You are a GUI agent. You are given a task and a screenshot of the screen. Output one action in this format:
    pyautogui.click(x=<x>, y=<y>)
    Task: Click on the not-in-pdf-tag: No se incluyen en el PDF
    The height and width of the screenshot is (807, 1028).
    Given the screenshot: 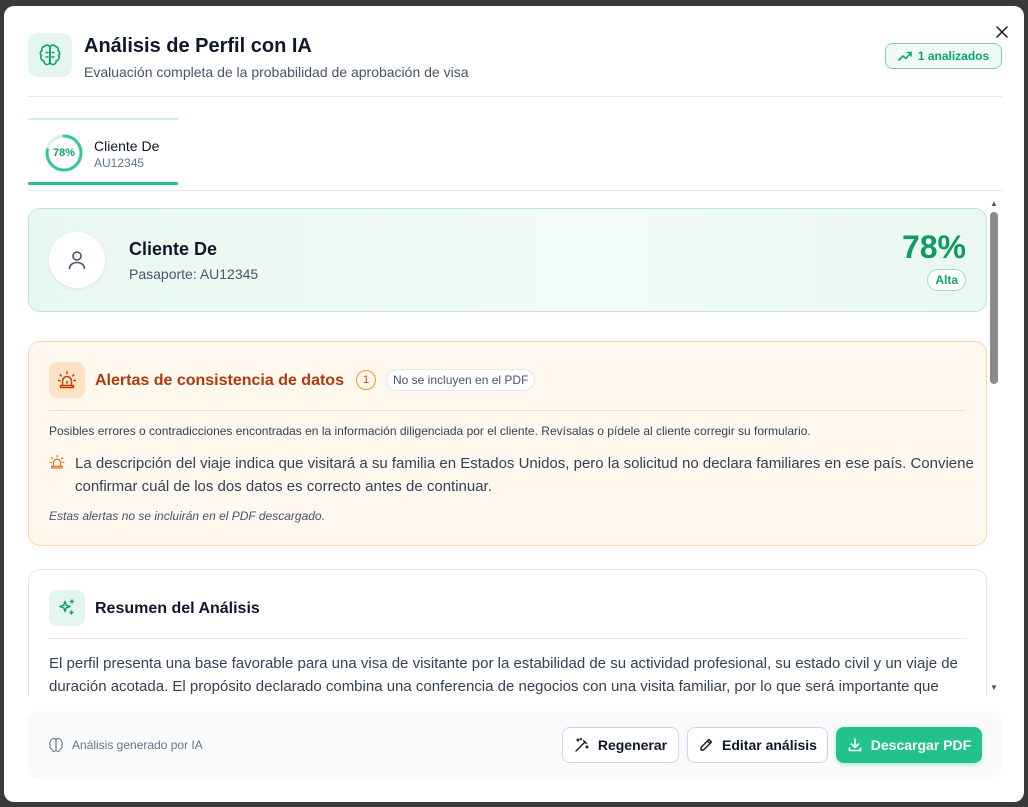 What is the action you would take?
    pyautogui.click(x=461, y=380)
    